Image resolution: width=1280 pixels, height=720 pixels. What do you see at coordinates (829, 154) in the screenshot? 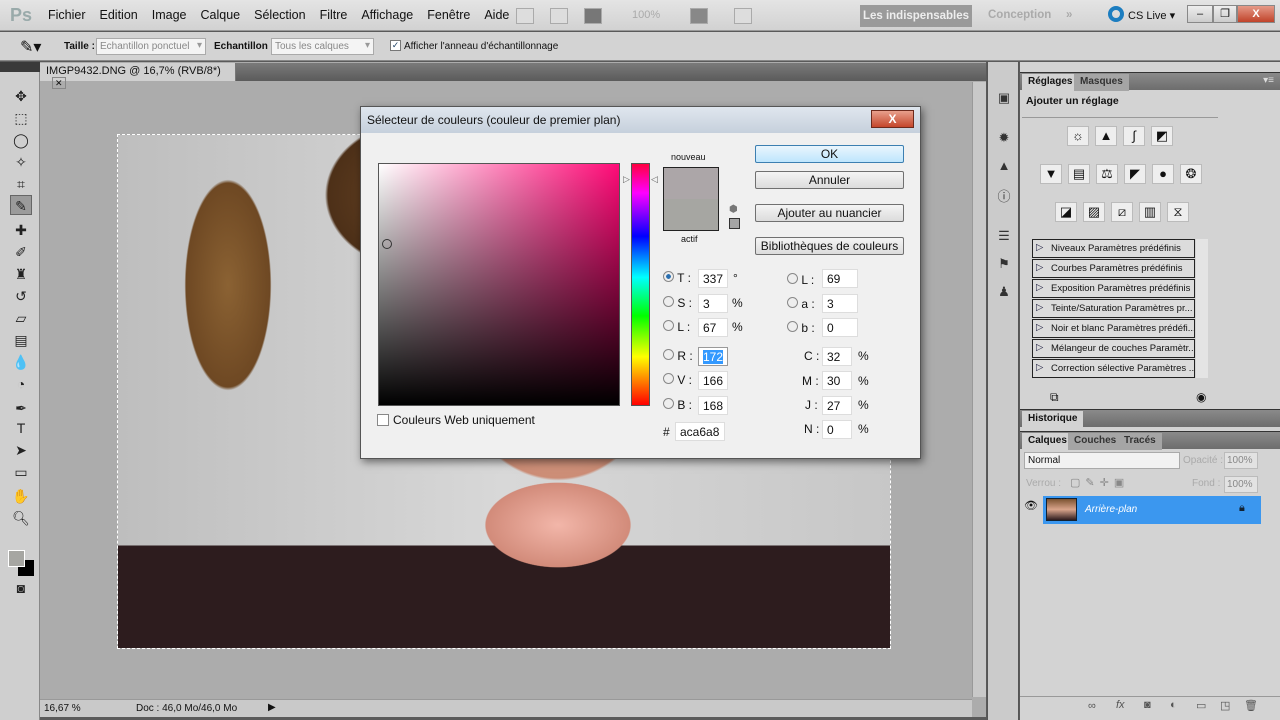
I see `ok-button: OK` at bounding box center [829, 154].